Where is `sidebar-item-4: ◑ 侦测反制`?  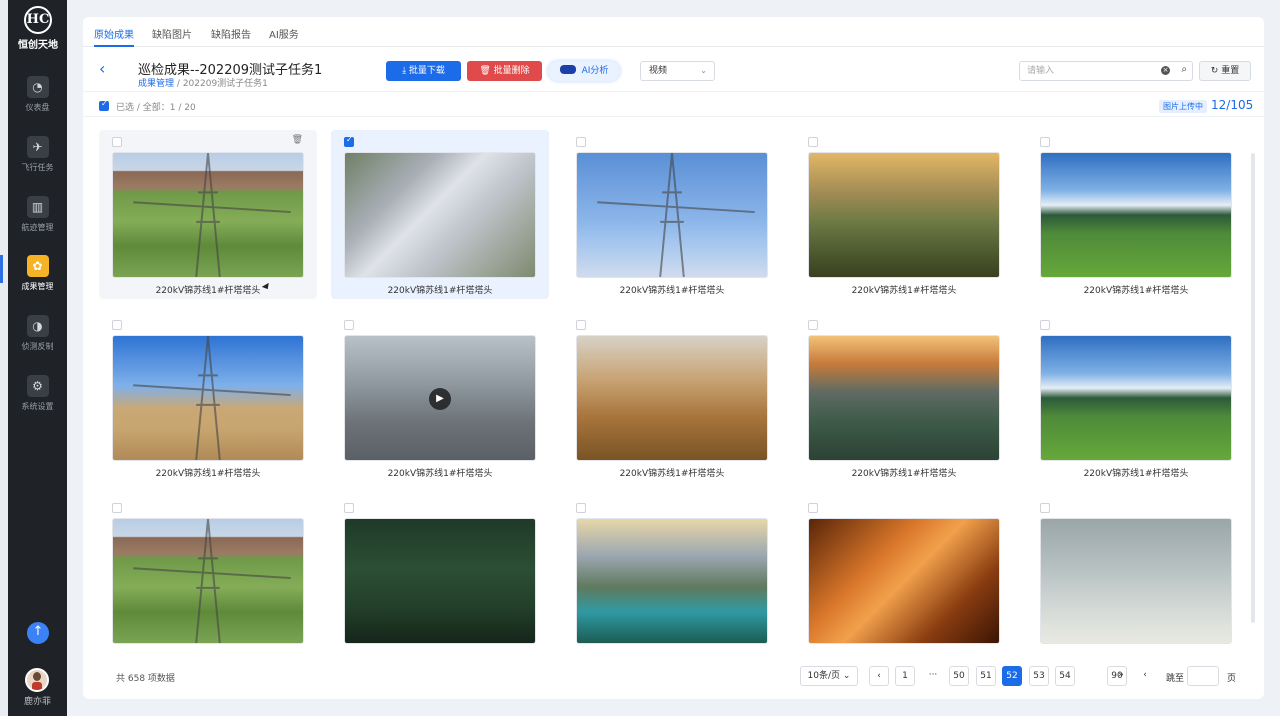
sidebar-item-4: ◑ 侦测反制 is located at coordinates (37, 340).